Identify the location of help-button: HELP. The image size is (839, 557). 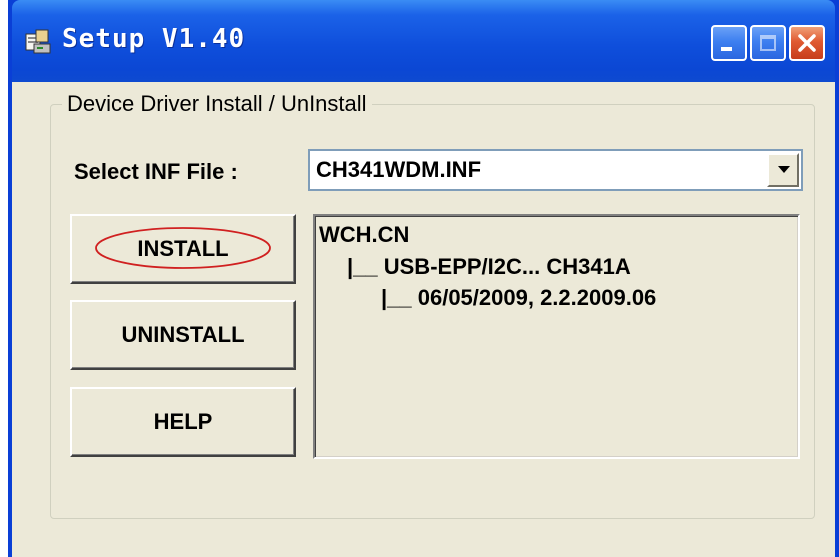
(183, 422).